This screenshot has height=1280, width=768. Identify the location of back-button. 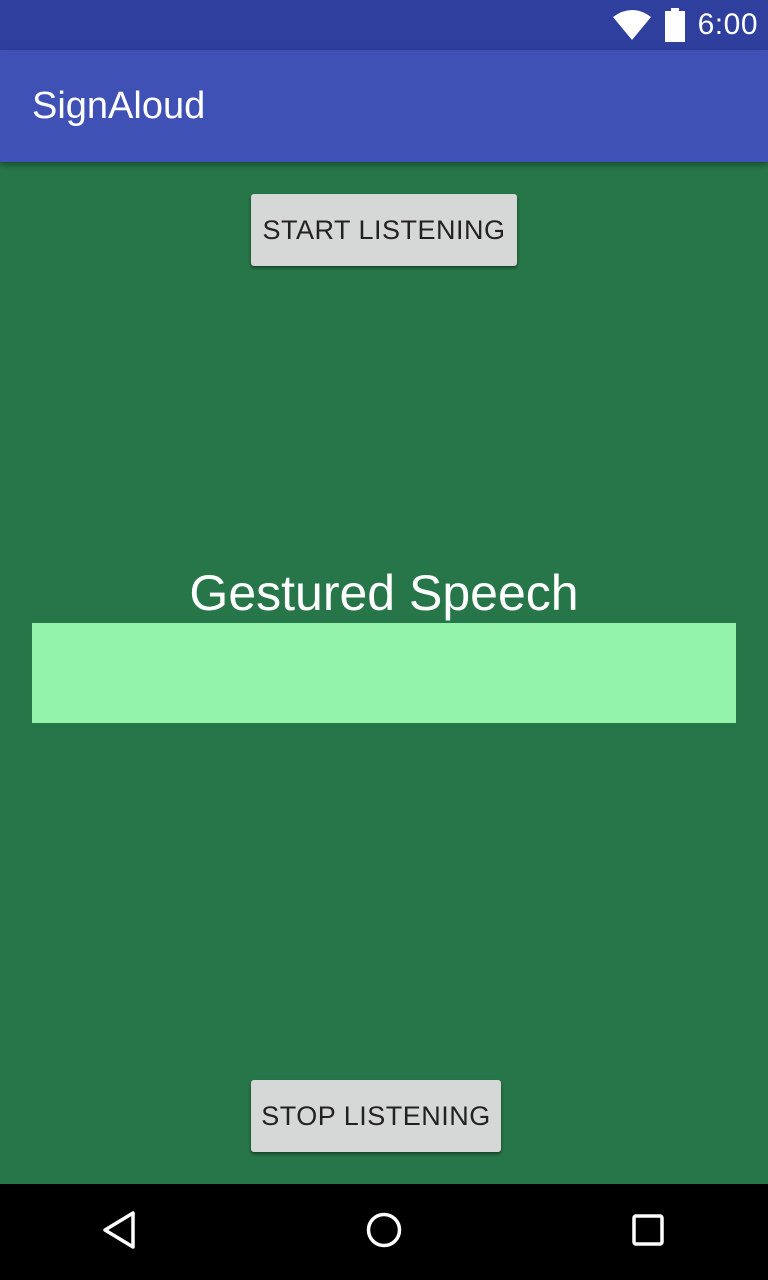
(120, 1232).